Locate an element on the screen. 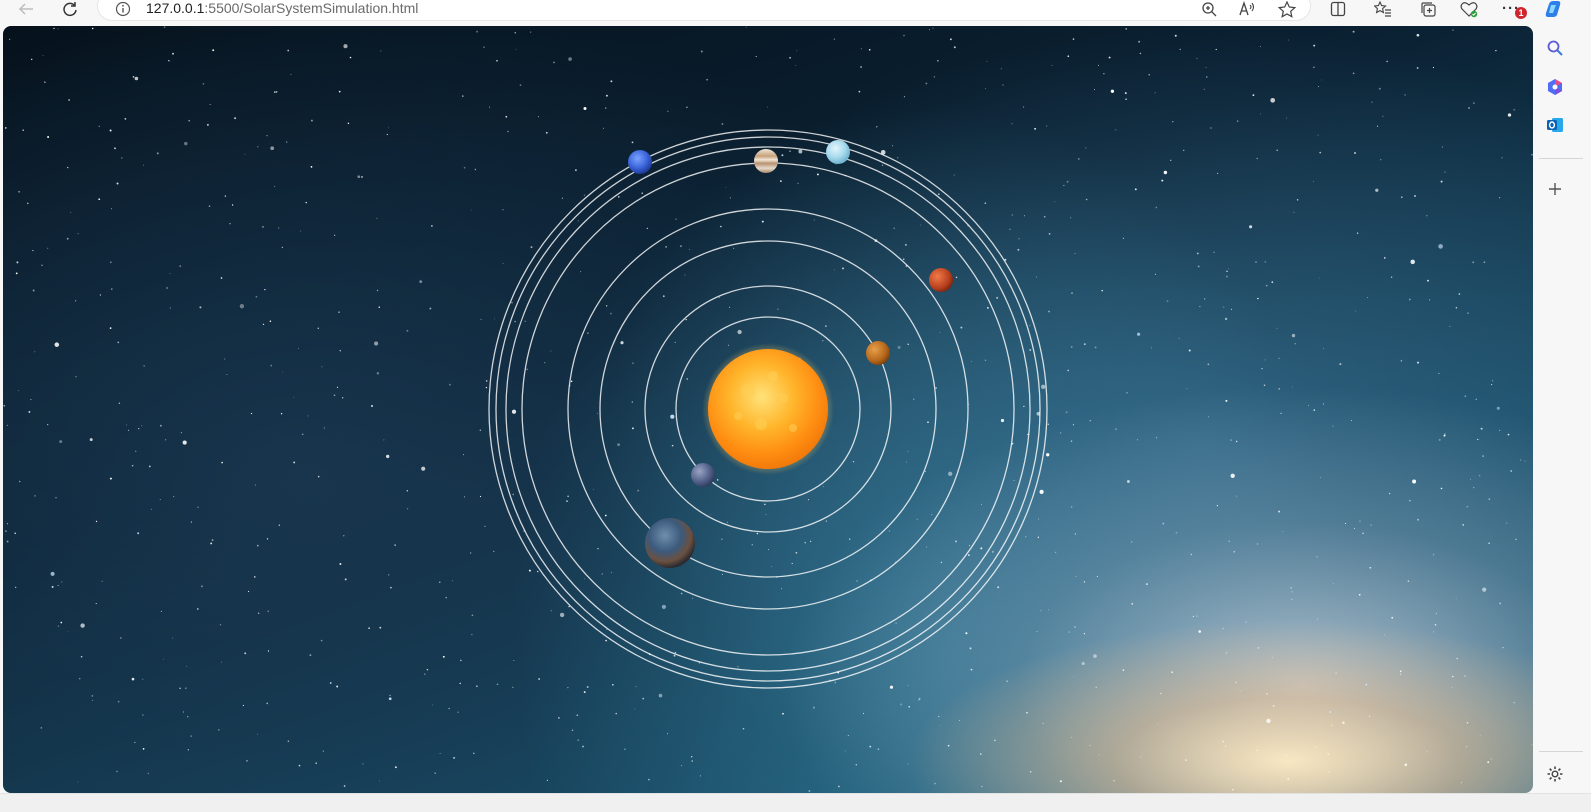  sun is located at coordinates (768, 409).